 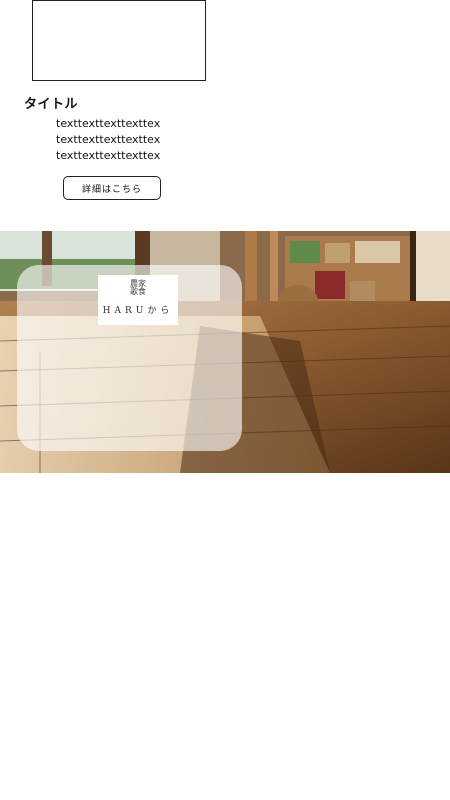 What do you see at coordinates (138, 287) in the screenshot?
I see `logo-mark: 農家歌食` at bounding box center [138, 287].